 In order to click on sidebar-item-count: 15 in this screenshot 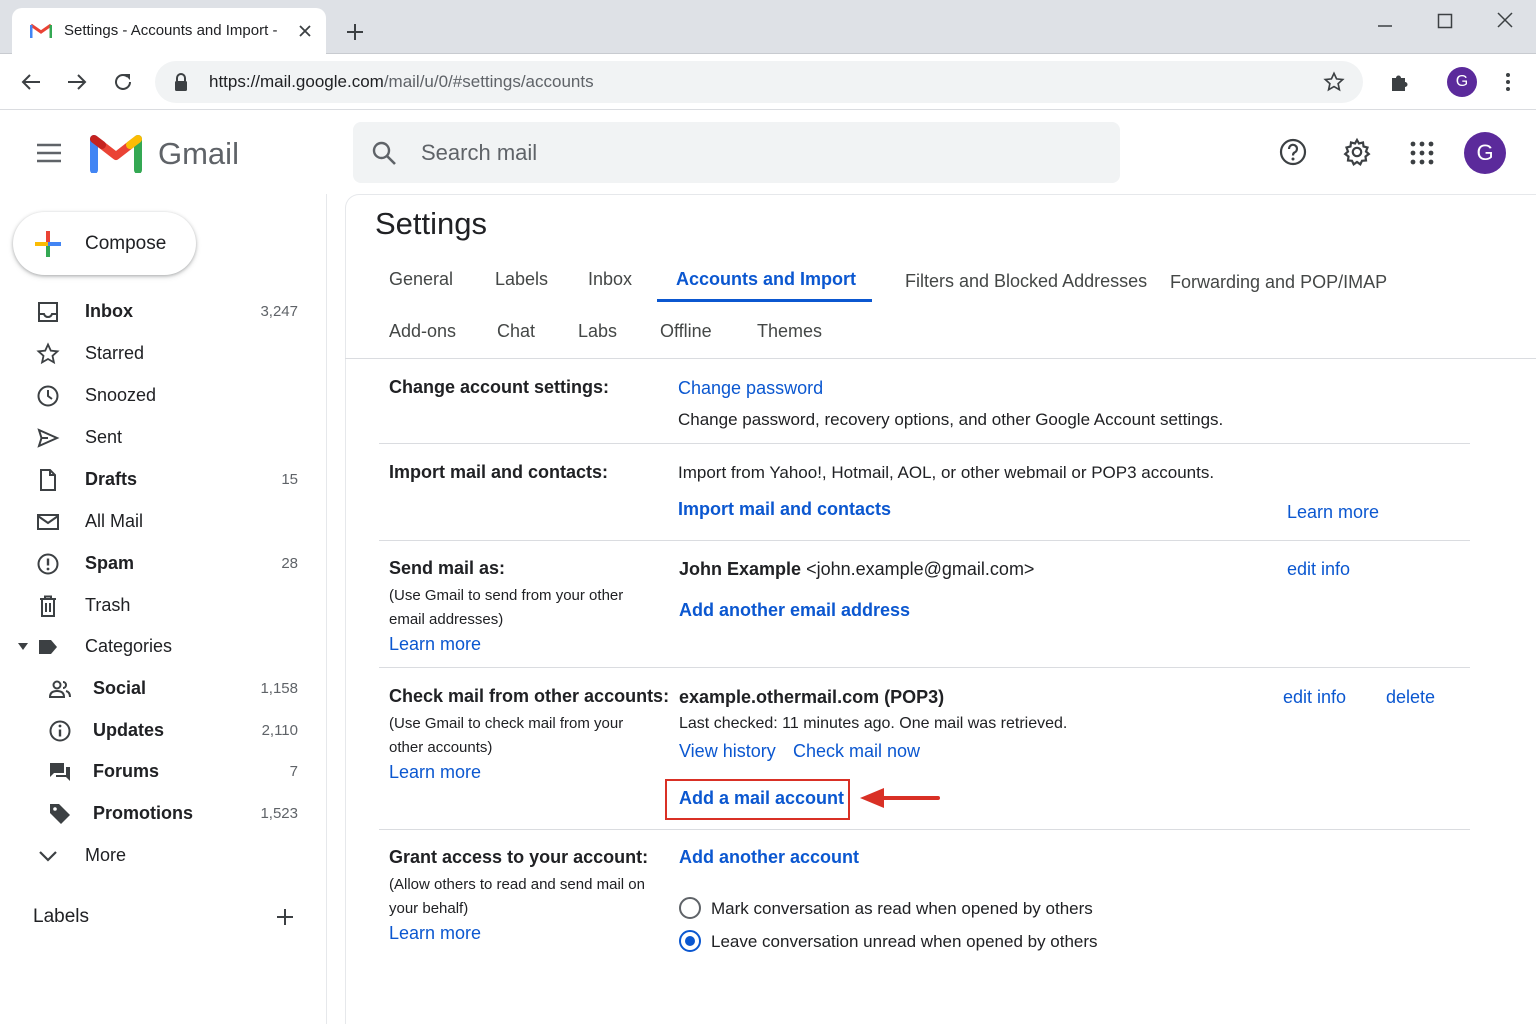, I will do `click(289, 479)`.